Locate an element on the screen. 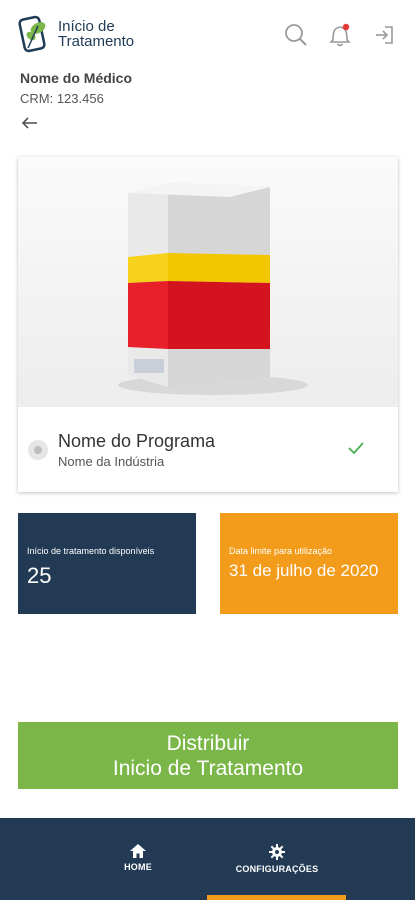 Image resolution: width=415 pixels, height=900 pixels. program-name: Nome do Programa is located at coordinates (137, 441).